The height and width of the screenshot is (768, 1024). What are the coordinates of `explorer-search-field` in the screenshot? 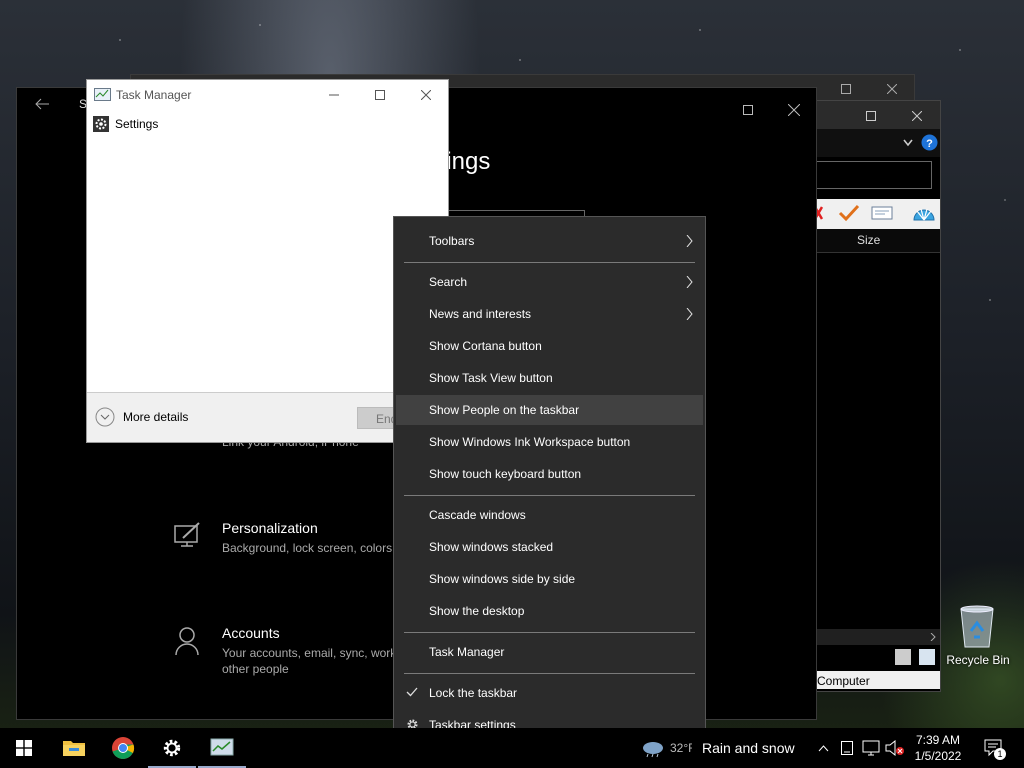 It's located at (873, 175).